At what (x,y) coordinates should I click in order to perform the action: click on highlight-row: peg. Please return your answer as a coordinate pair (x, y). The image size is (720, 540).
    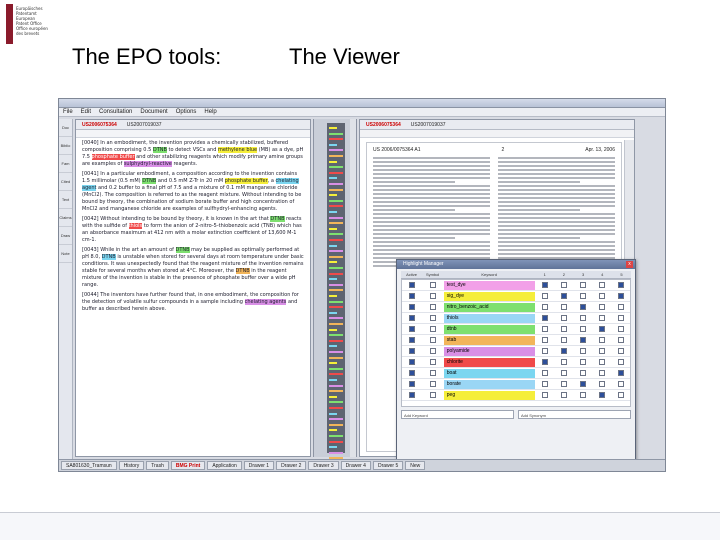
    Looking at the image, I should click on (516, 395).